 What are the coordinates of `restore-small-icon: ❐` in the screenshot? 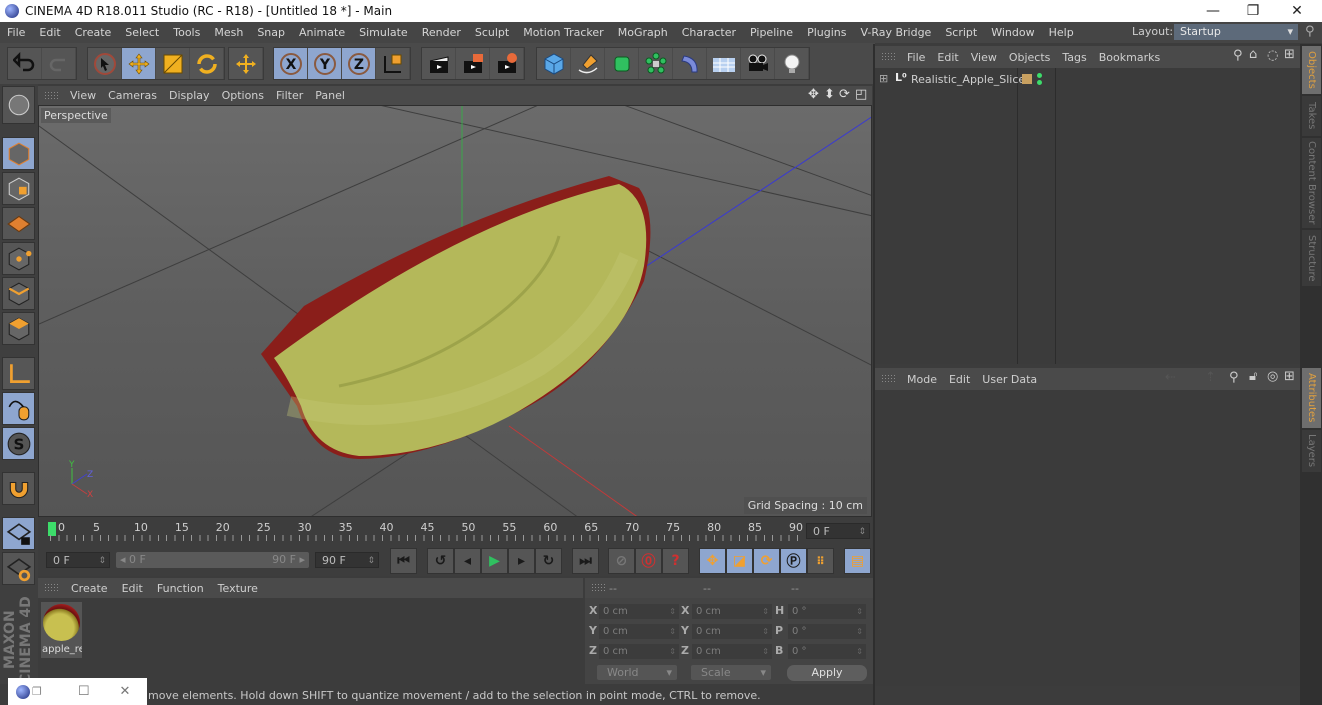 It's located at (37, 691).